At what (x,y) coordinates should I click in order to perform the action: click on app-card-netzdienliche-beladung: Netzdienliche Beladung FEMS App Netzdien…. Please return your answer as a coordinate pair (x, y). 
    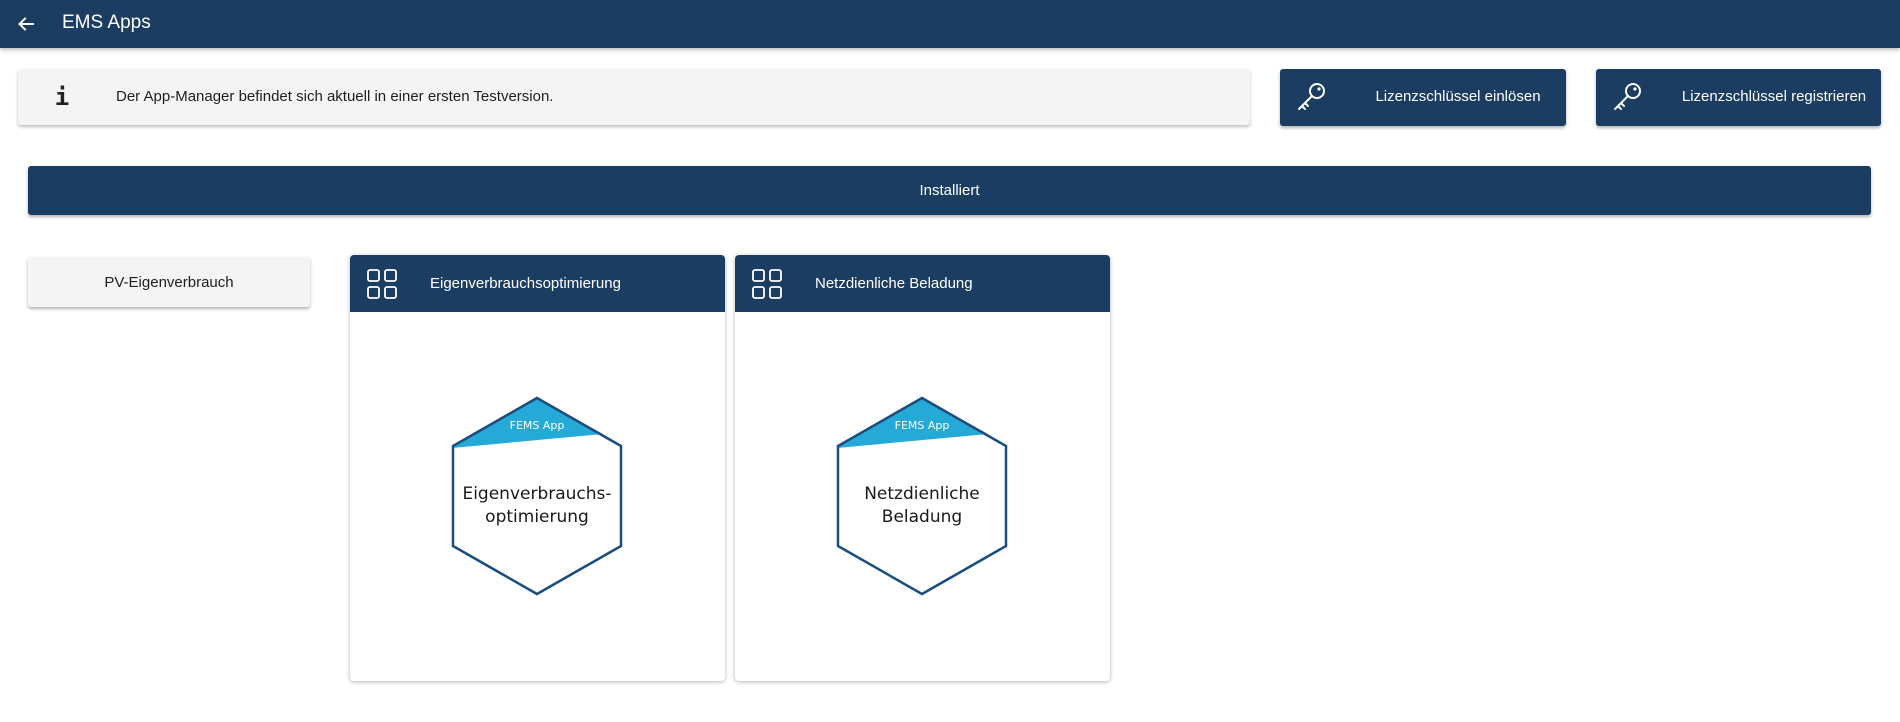
    Looking at the image, I should click on (922, 468).